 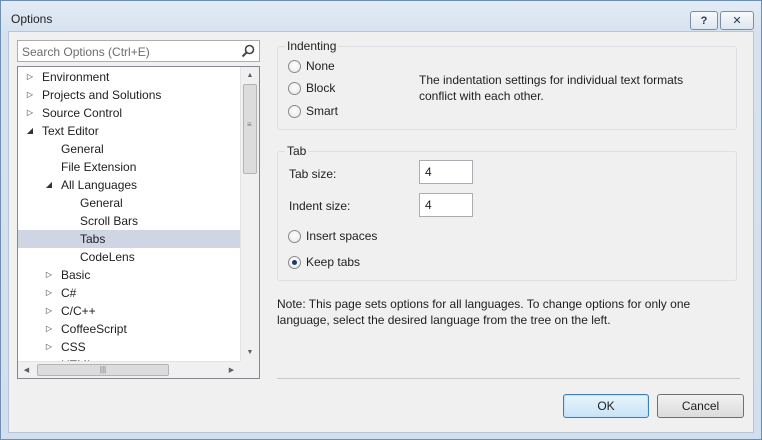 I want to click on tree-item: ▷ Basic, so click(x=129, y=275).